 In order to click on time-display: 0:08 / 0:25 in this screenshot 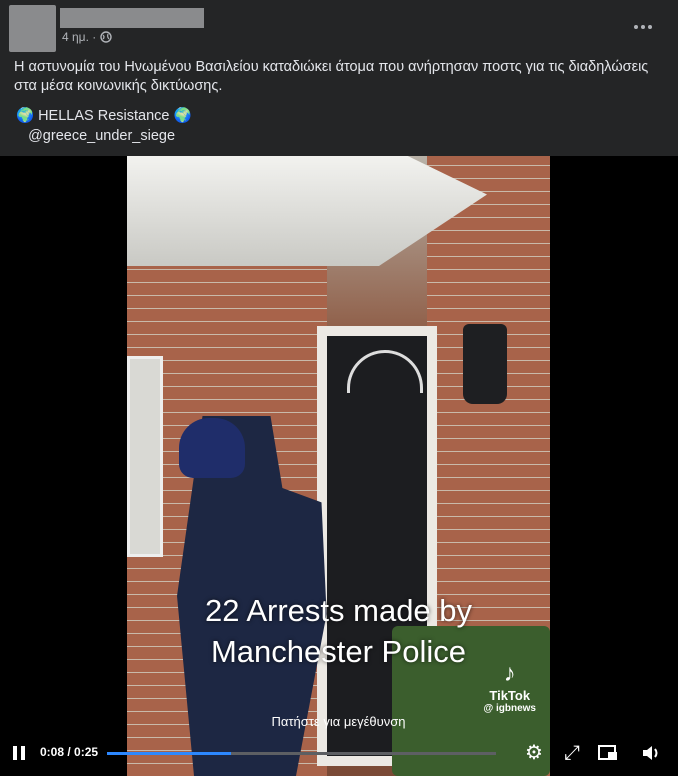, I will do `click(69, 752)`.